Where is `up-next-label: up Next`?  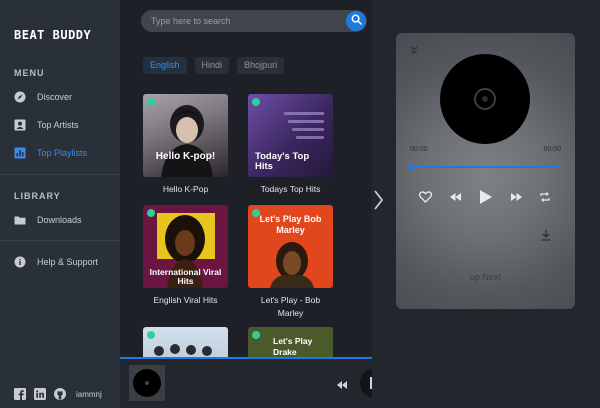
up-next-label: up Next is located at coordinates (485, 277).